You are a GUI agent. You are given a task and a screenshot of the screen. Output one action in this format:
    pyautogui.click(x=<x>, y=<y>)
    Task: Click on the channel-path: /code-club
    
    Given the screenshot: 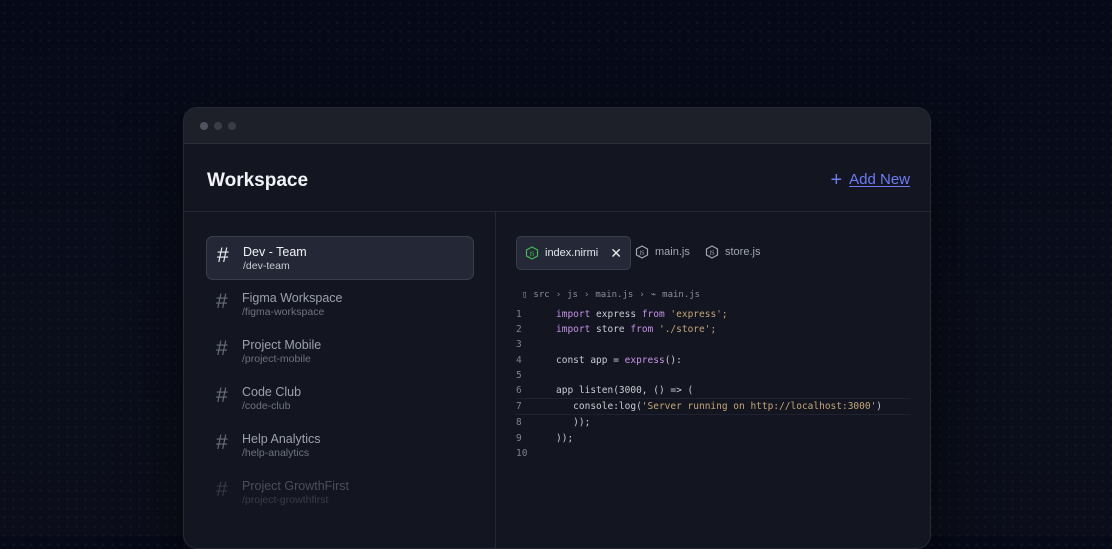 What is the action you would take?
    pyautogui.click(x=266, y=406)
    